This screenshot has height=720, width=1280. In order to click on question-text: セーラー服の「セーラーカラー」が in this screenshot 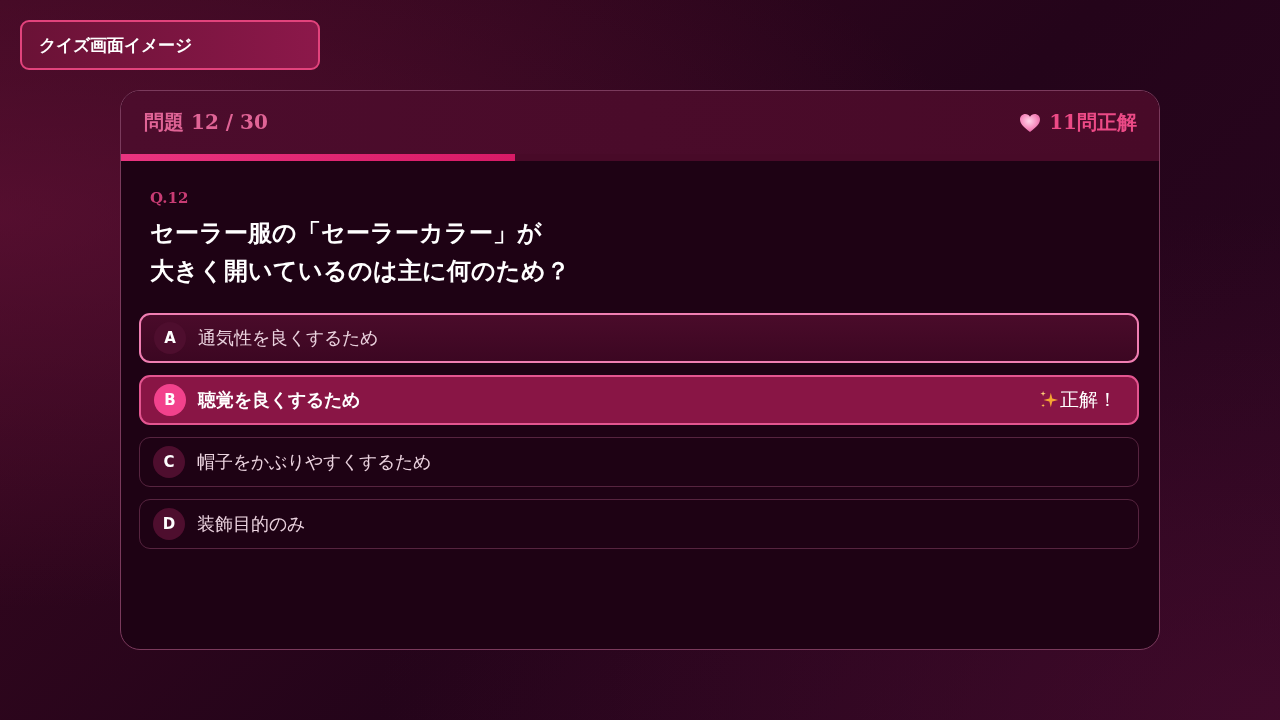, I will do `click(346, 233)`.